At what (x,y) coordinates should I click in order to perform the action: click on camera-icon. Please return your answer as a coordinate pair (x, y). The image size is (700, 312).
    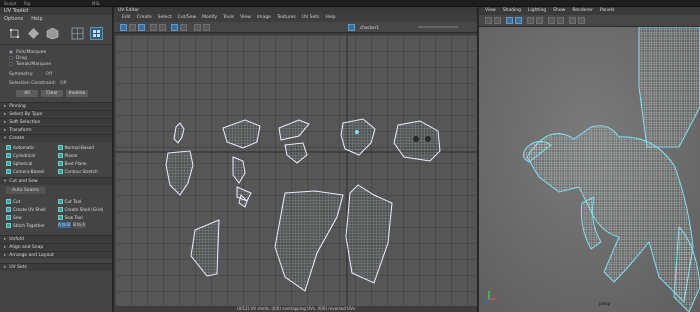
    Looking at the image, I should click on (488, 20).